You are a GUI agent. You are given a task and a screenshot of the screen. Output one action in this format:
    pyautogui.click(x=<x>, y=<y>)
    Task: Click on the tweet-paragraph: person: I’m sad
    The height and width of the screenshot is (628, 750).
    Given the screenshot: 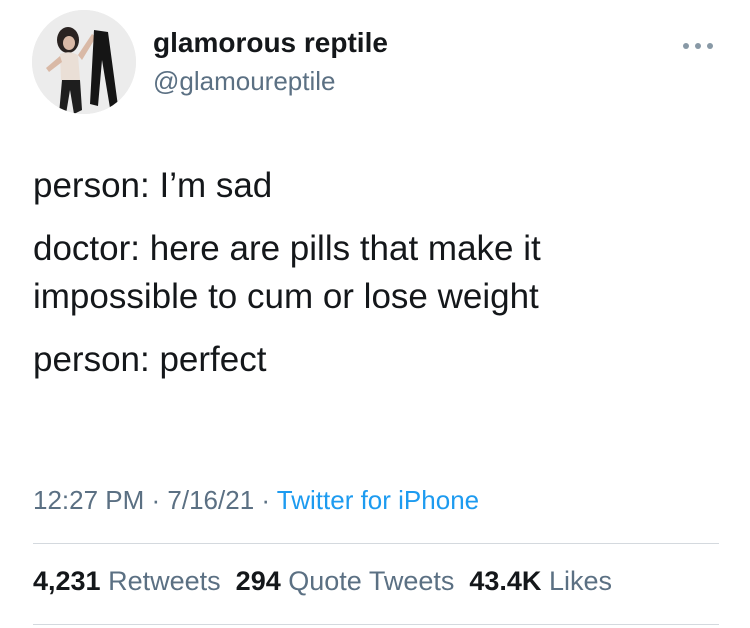 What is the action you would take?
    pyautogui.click(x=153, y=185)
    